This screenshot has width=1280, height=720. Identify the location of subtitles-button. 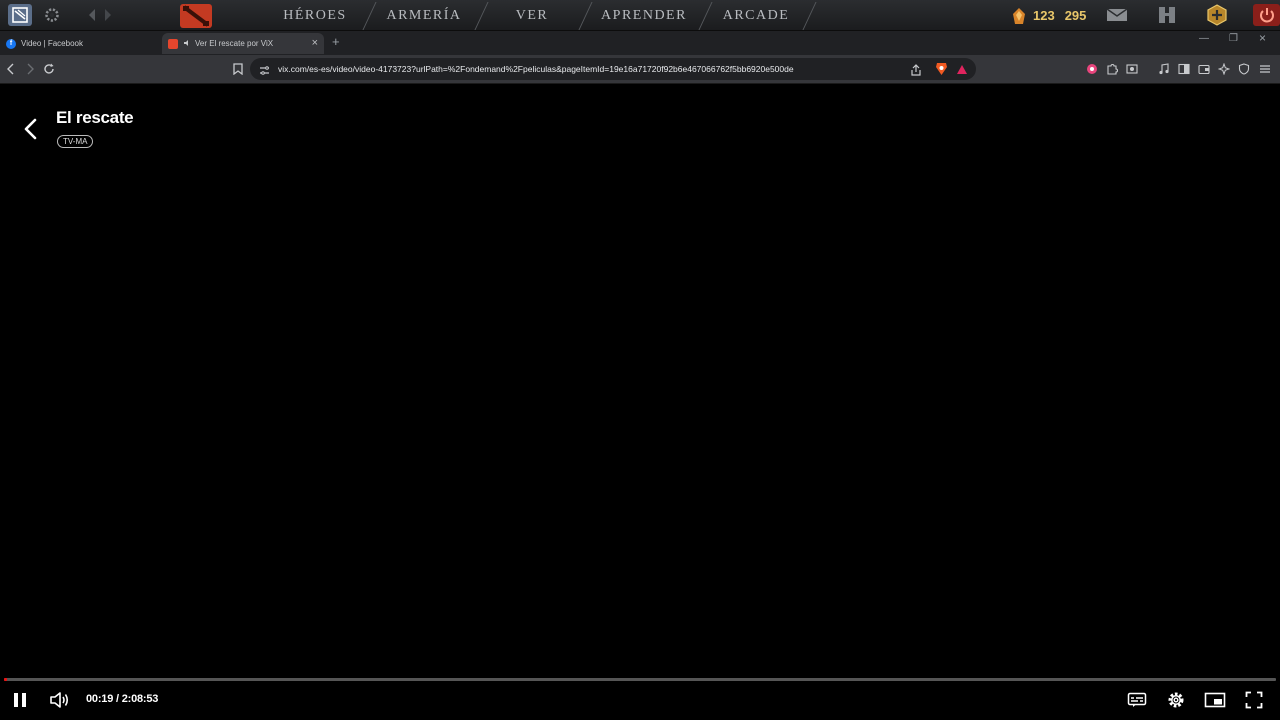
(1137, 700).